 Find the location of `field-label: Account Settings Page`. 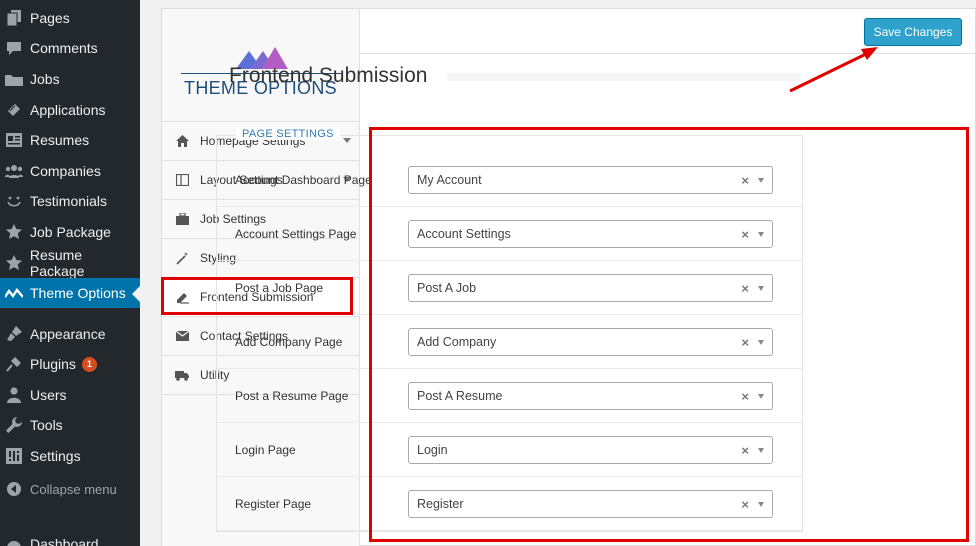

field-label: Account Settings Page is located at coordinates (296, 234).